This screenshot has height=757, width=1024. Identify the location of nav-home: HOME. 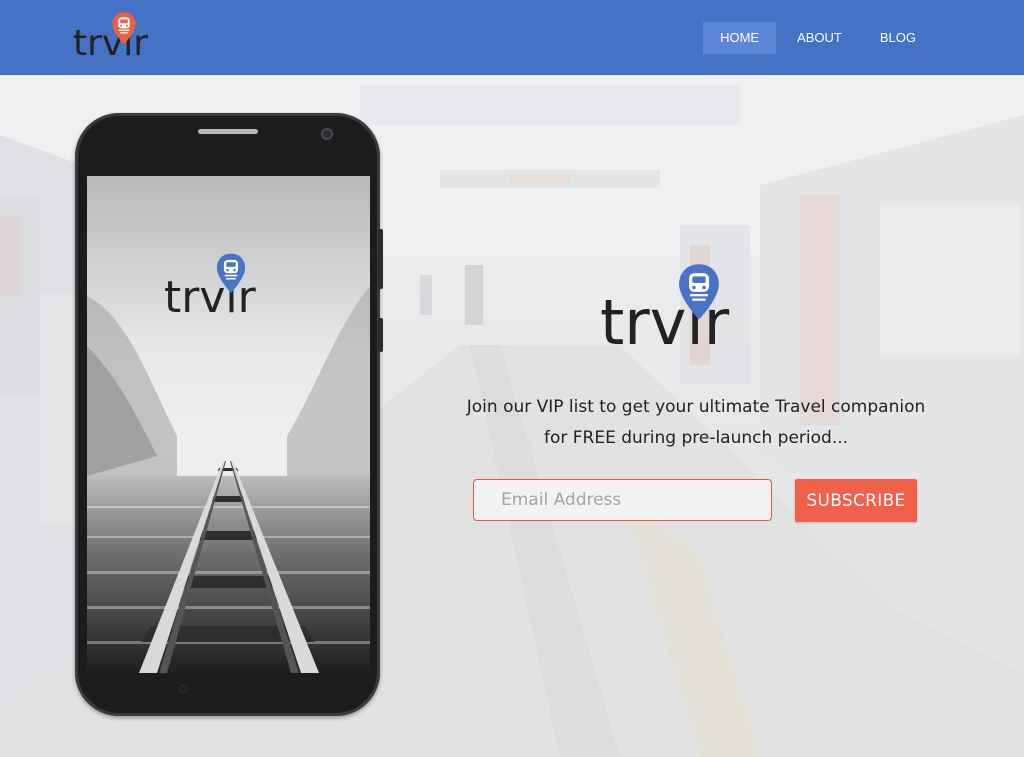
(740, 38).